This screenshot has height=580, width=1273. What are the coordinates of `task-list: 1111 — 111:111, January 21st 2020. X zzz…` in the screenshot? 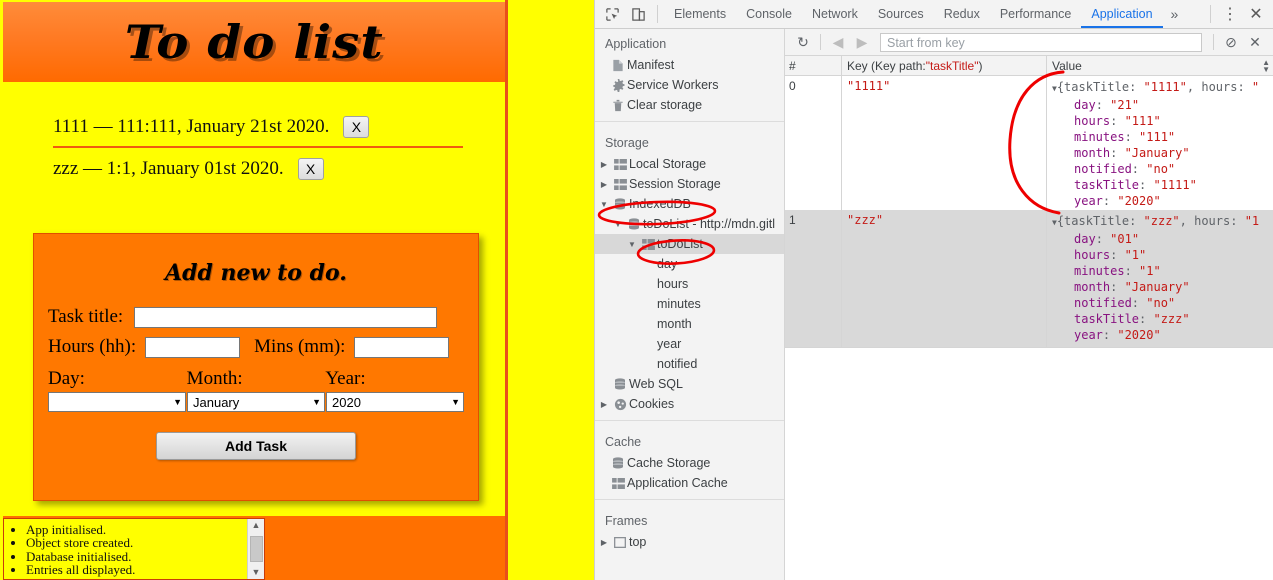 It's located at (254, 159).